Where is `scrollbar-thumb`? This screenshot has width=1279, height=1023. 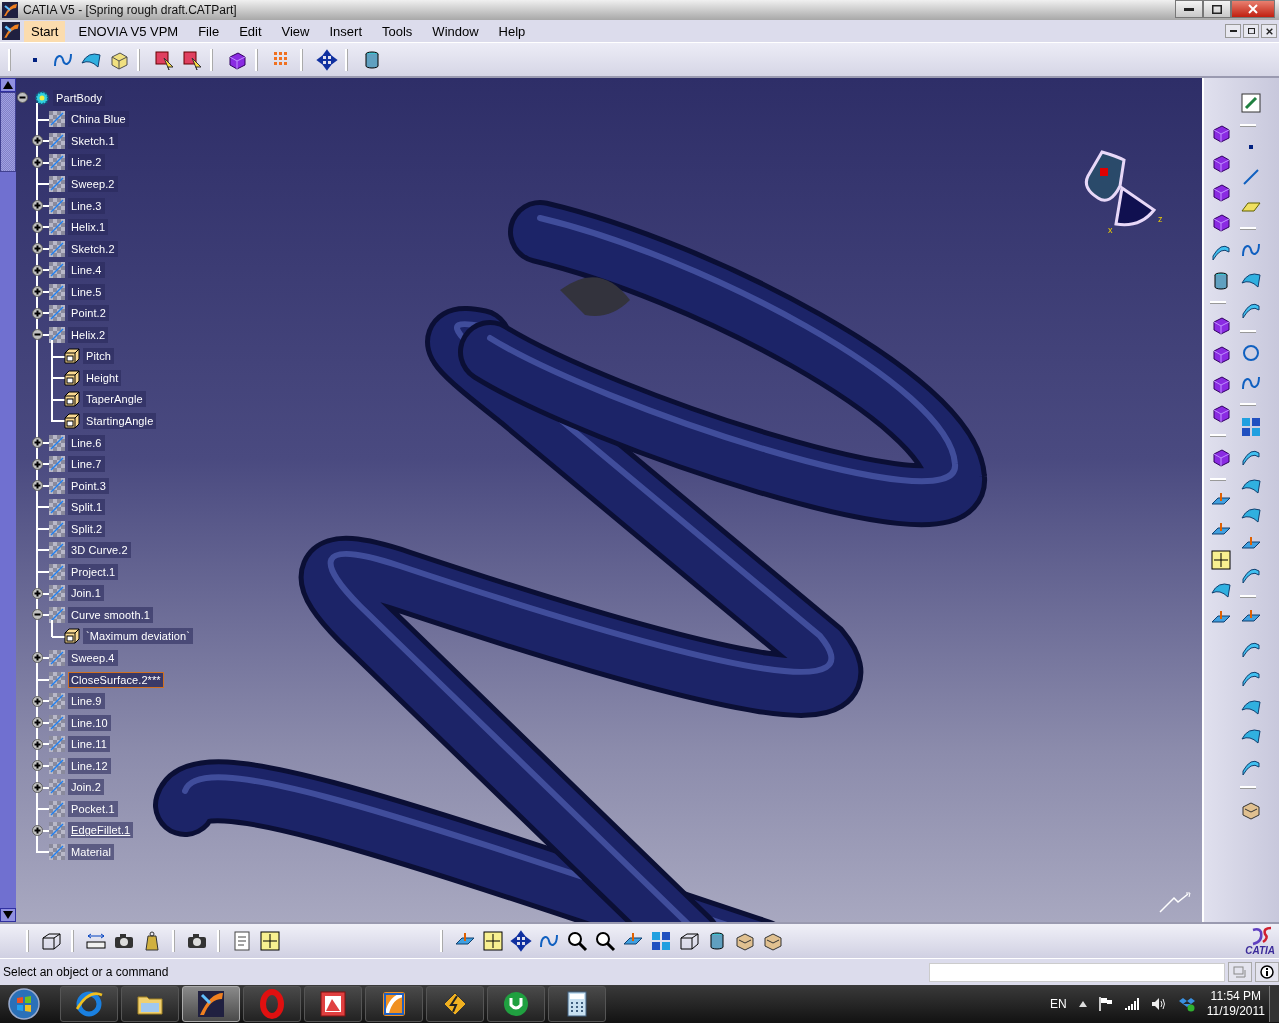 scrollbar-thumb is located at coordinates (8, 132).